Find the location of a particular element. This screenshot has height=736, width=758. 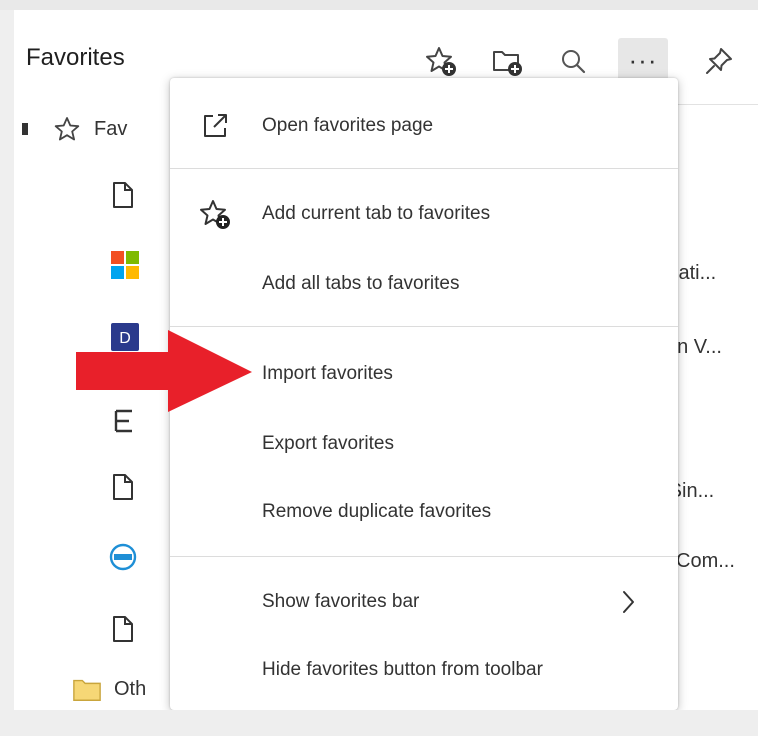

more-options-button: ··· is located at coordinates (643, 60).